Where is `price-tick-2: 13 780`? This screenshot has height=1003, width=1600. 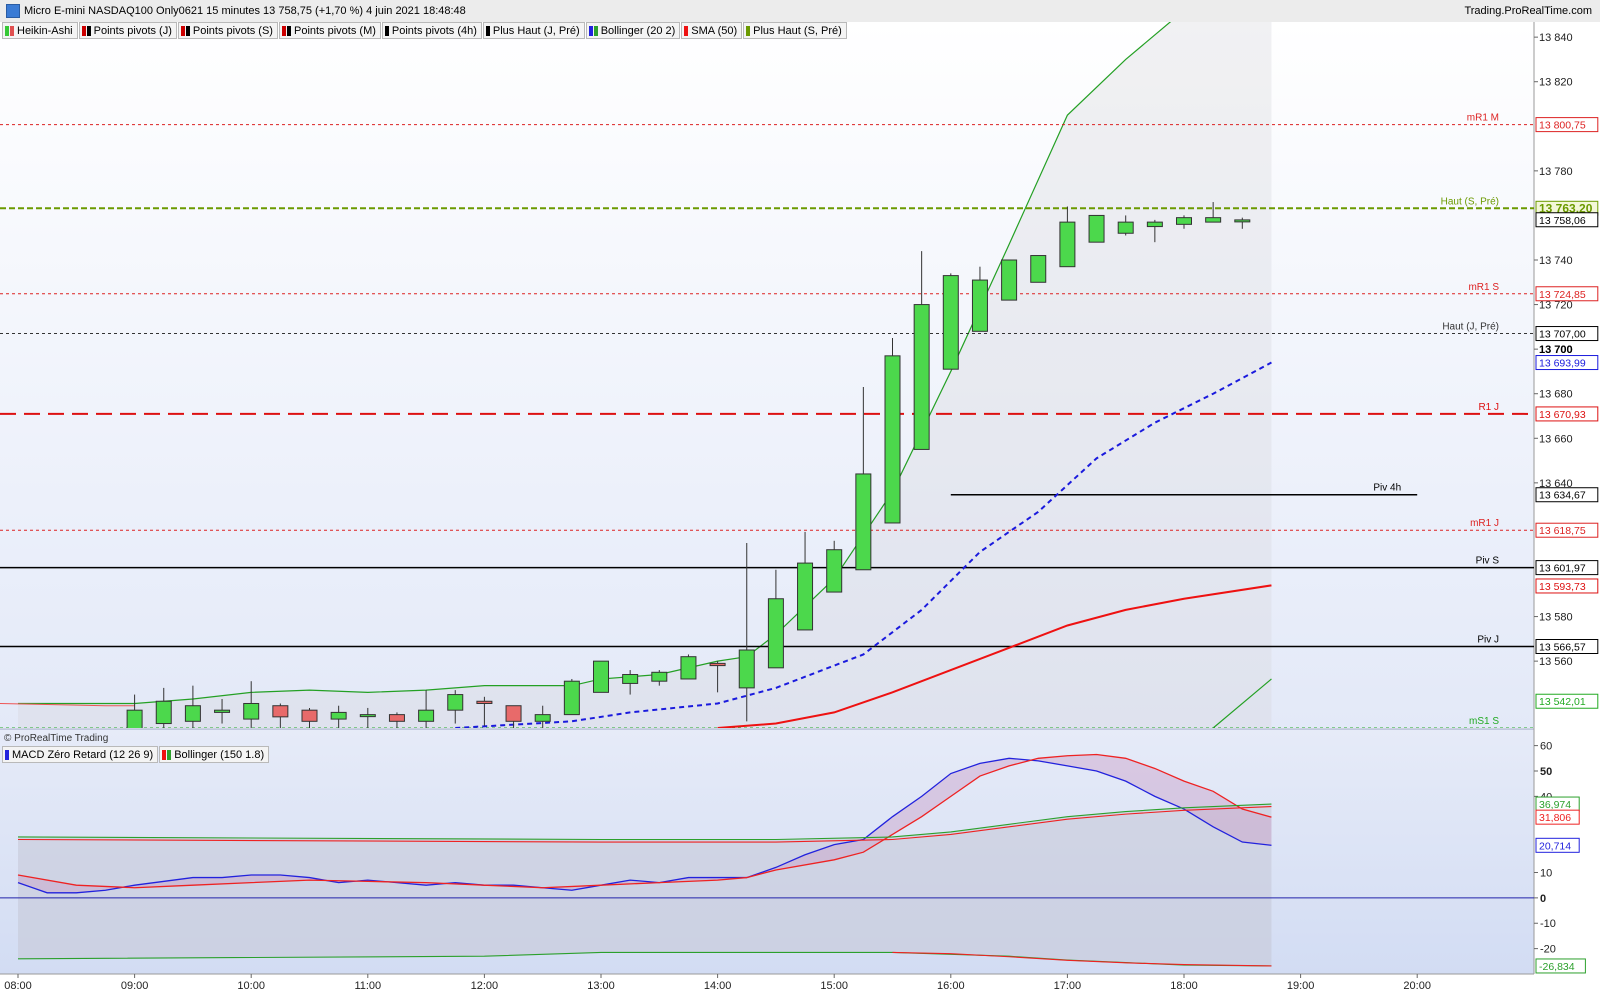
price-tick-2: 13 780 is located at coordinates (1556, 172).